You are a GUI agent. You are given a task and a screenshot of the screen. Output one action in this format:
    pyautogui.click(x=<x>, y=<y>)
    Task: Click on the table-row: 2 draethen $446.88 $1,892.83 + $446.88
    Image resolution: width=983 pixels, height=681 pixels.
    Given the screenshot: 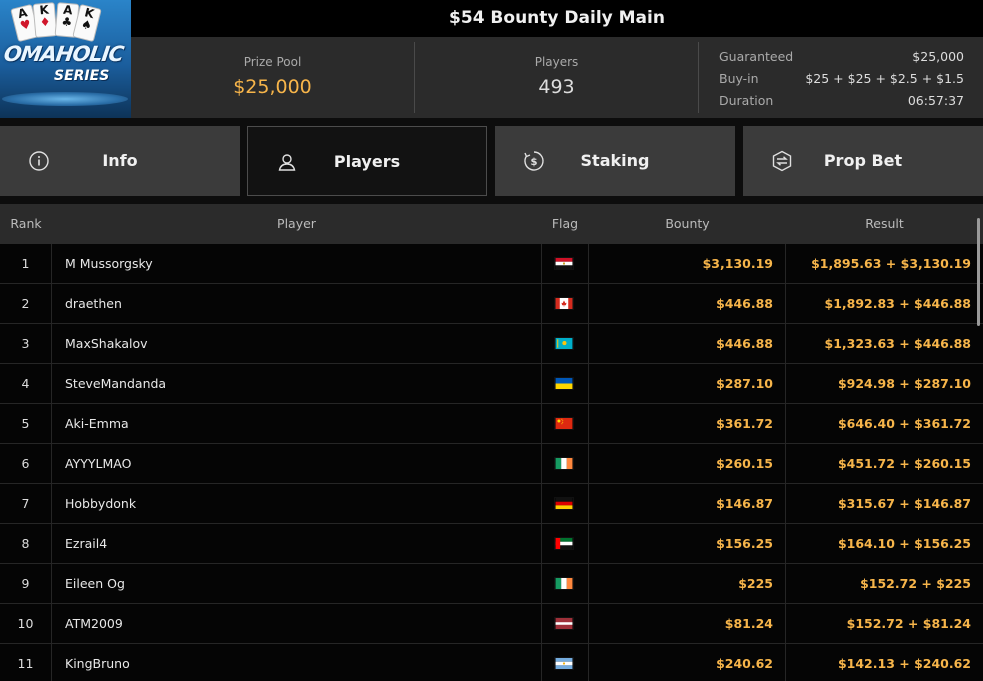 What is the action you would take?
    pyautogui.click(x=491, y=304)
    